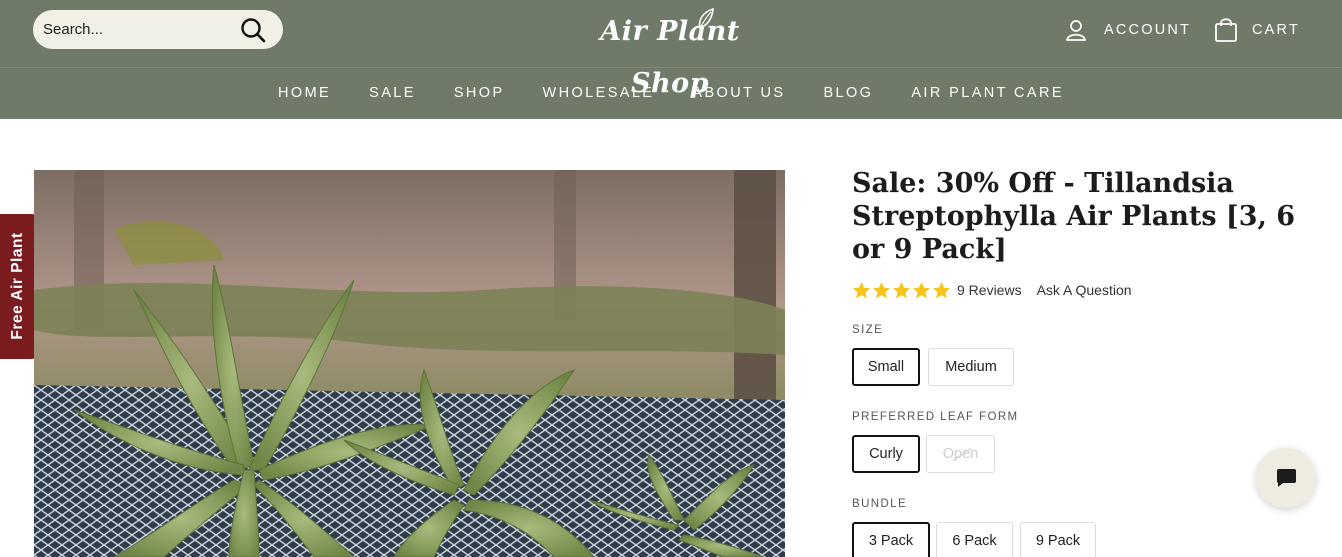  I want to click on leaf-form-option-open: Open, so click(960, 454).